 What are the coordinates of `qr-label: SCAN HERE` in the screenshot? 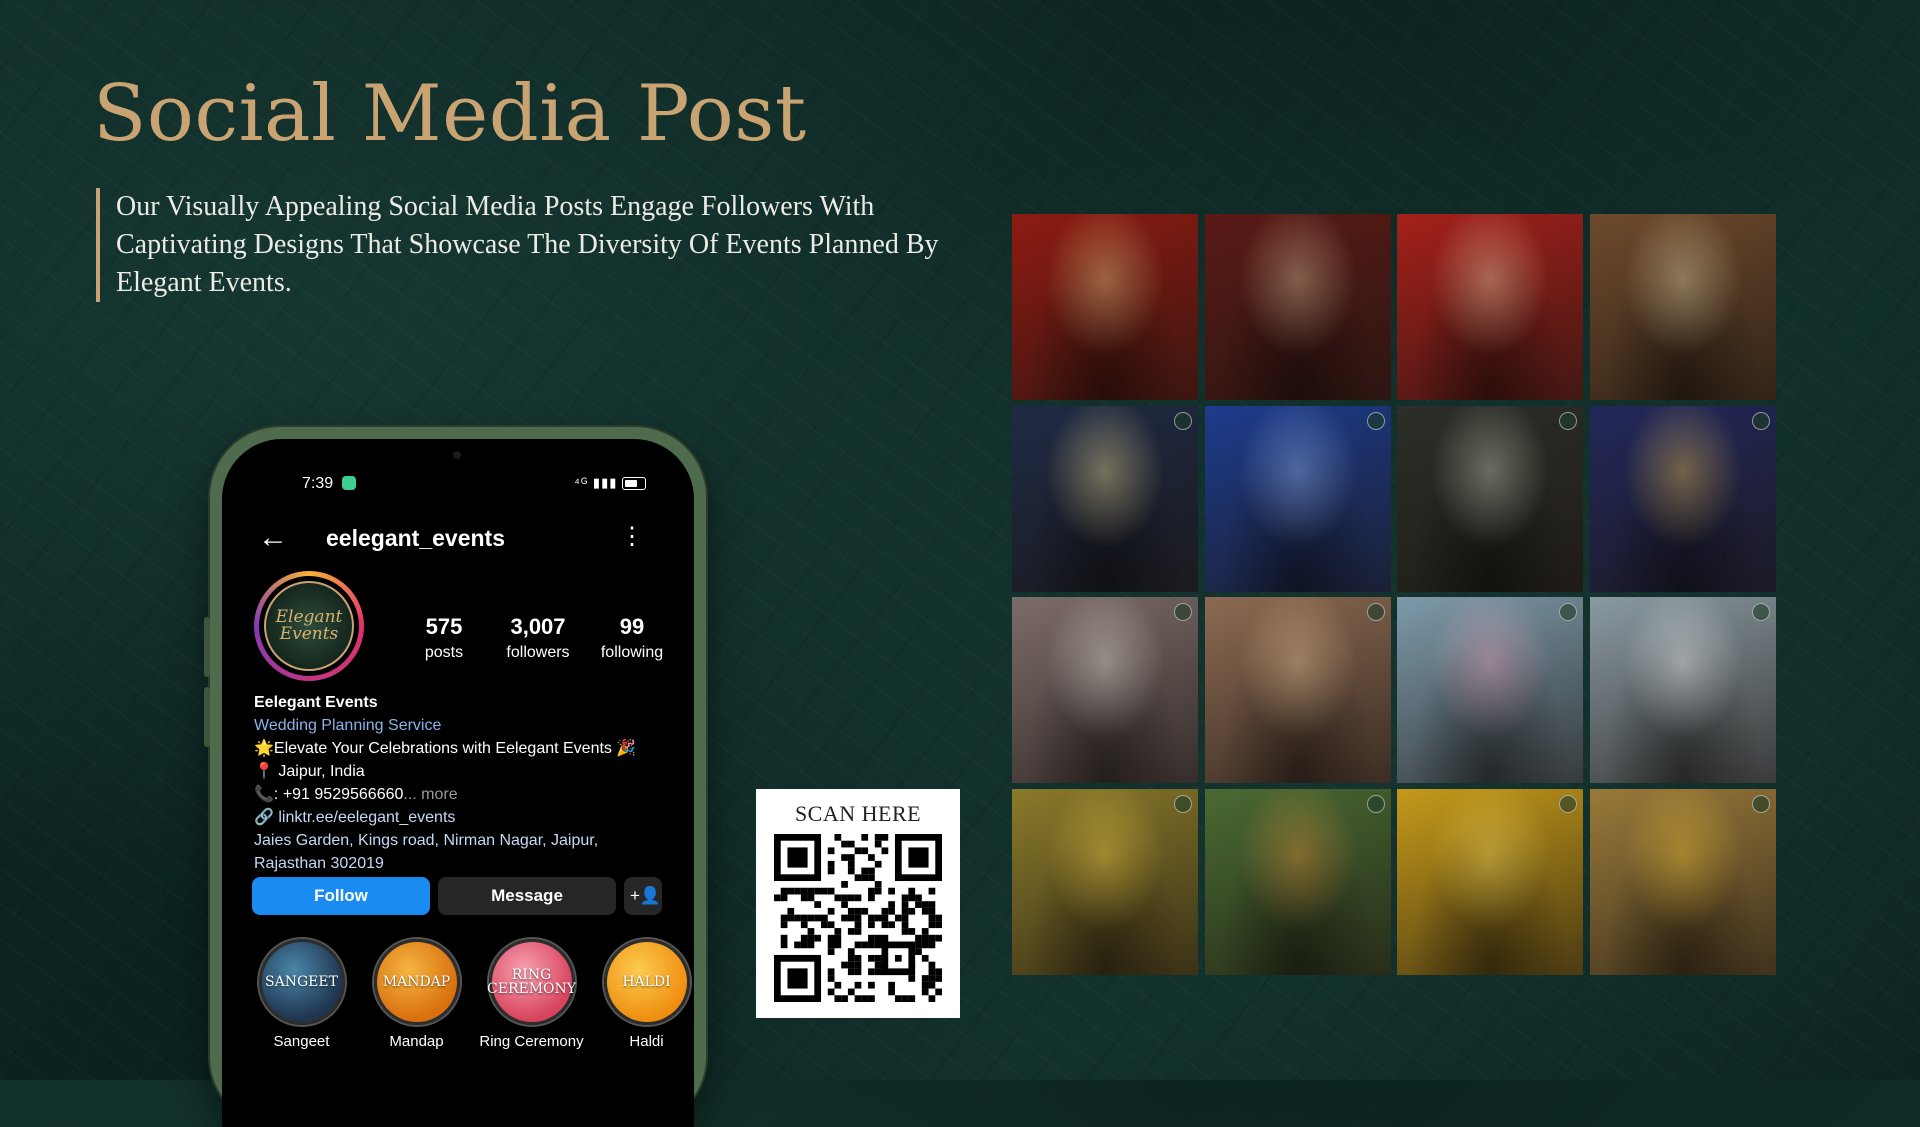 It's located at (858, 813).